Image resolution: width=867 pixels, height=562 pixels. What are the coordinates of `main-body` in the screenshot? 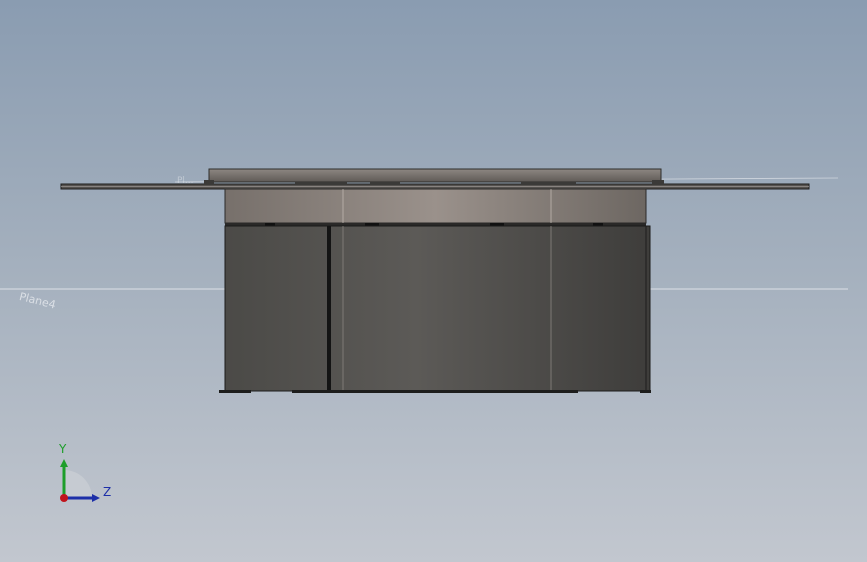 It's located at (437, 308).